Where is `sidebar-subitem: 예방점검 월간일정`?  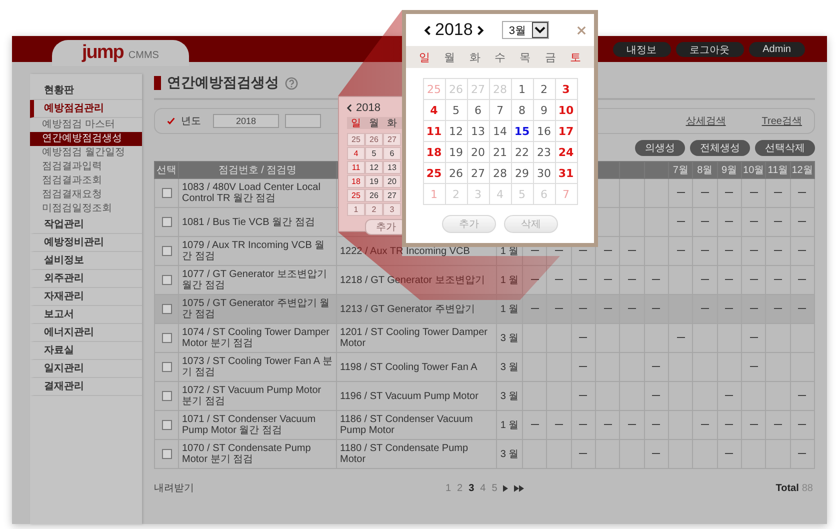
sidebar-subitem: 예방점검 월간일정 is located at coordinates (86, 153).